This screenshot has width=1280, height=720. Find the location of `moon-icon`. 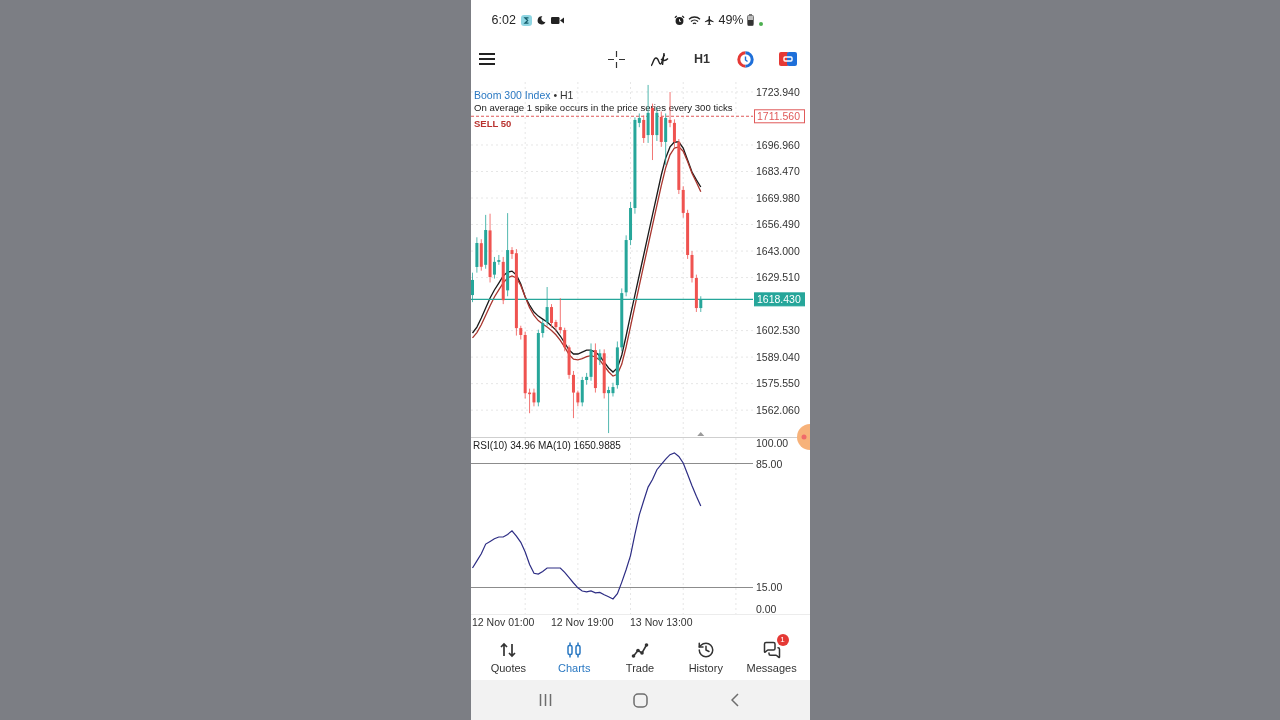

moon-icon is located at coordinates (541, 20).